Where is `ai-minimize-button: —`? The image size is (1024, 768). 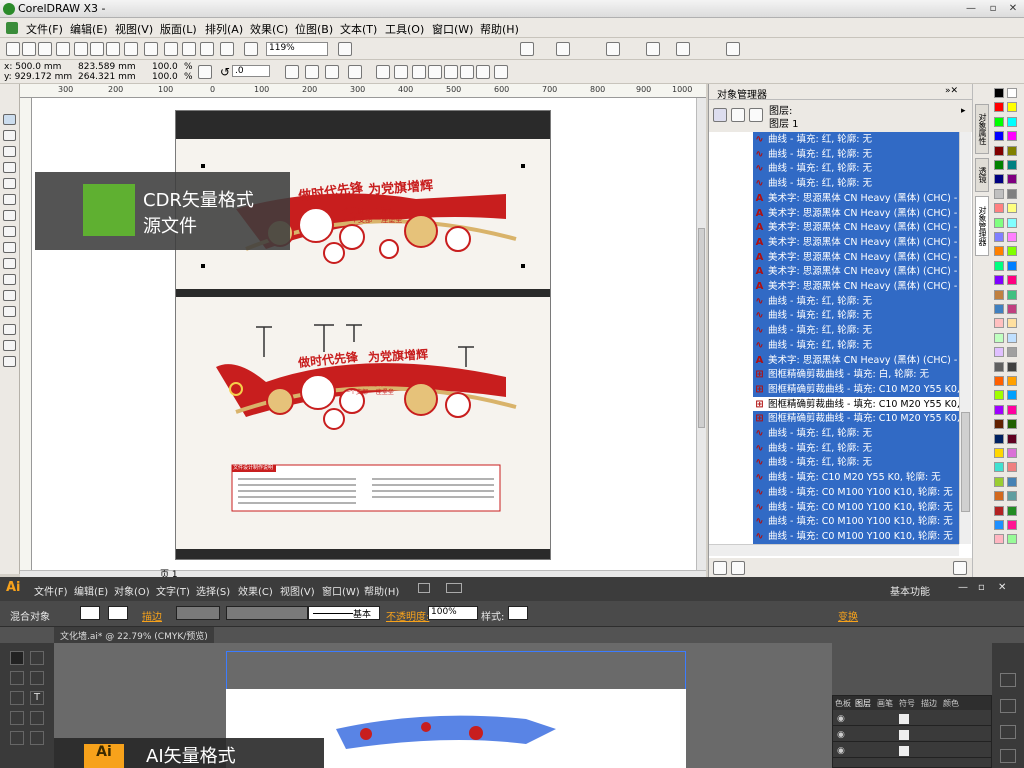 ai-minimize-button: — is located at coordinates (963, 587).